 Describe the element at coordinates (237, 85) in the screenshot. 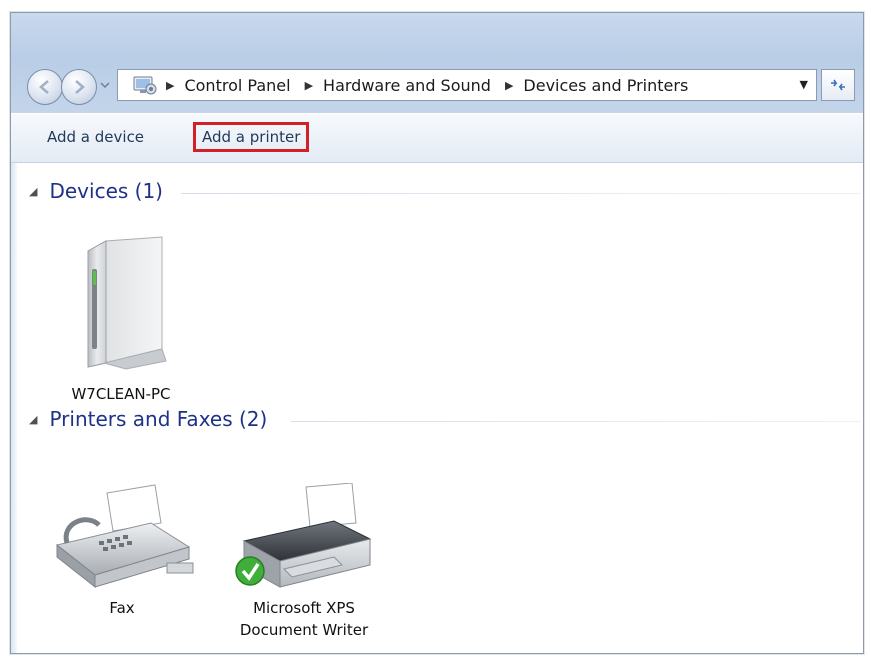

I see `breadcrumb-control-panel: Control Panel` at that location.